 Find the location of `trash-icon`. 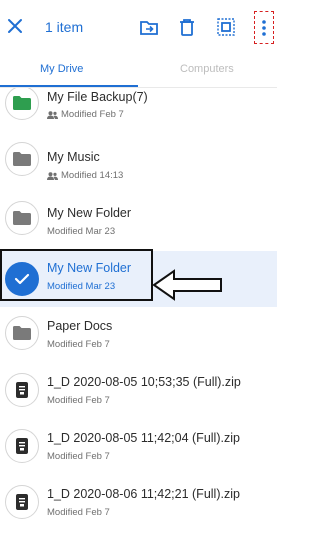

trash-icon is located at coordinates (187, 27).